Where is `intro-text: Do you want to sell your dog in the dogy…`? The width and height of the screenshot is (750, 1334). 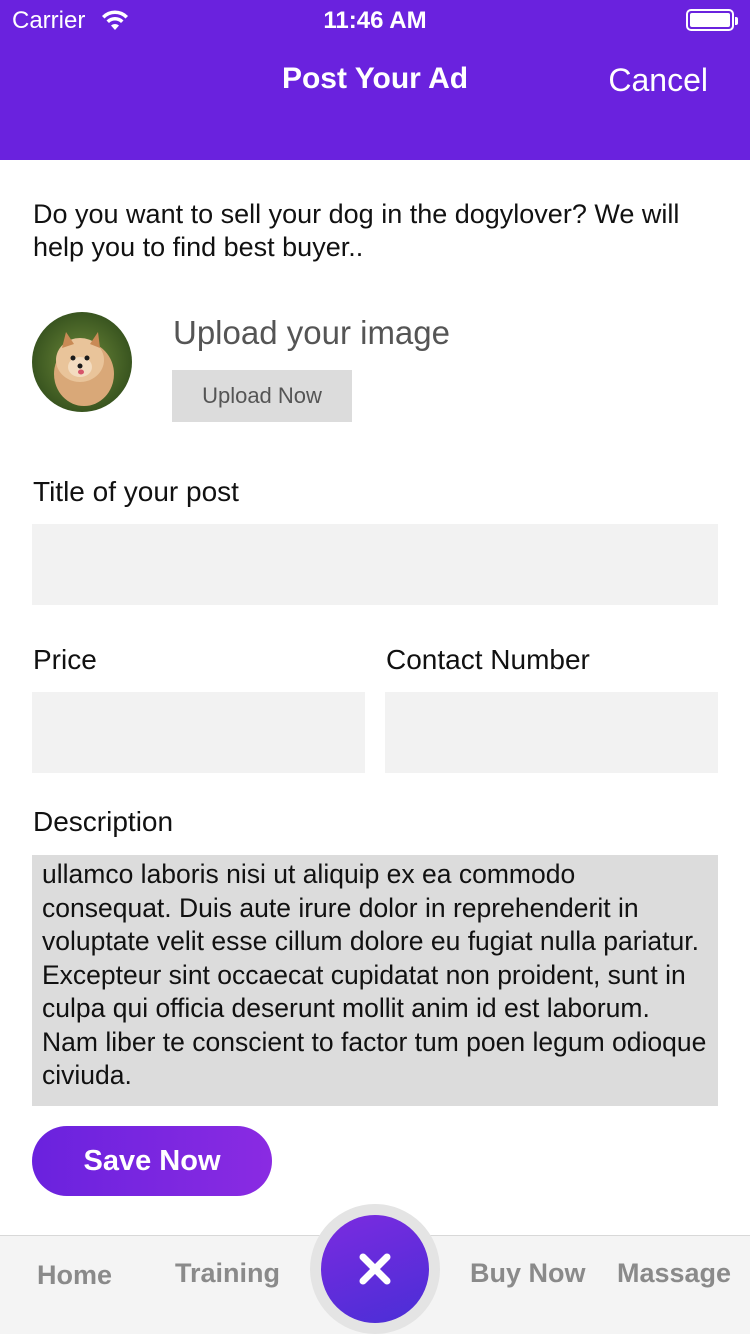 intro-text: Do you want to sell your dog in the dogy… is located at coordinates (356, 230).